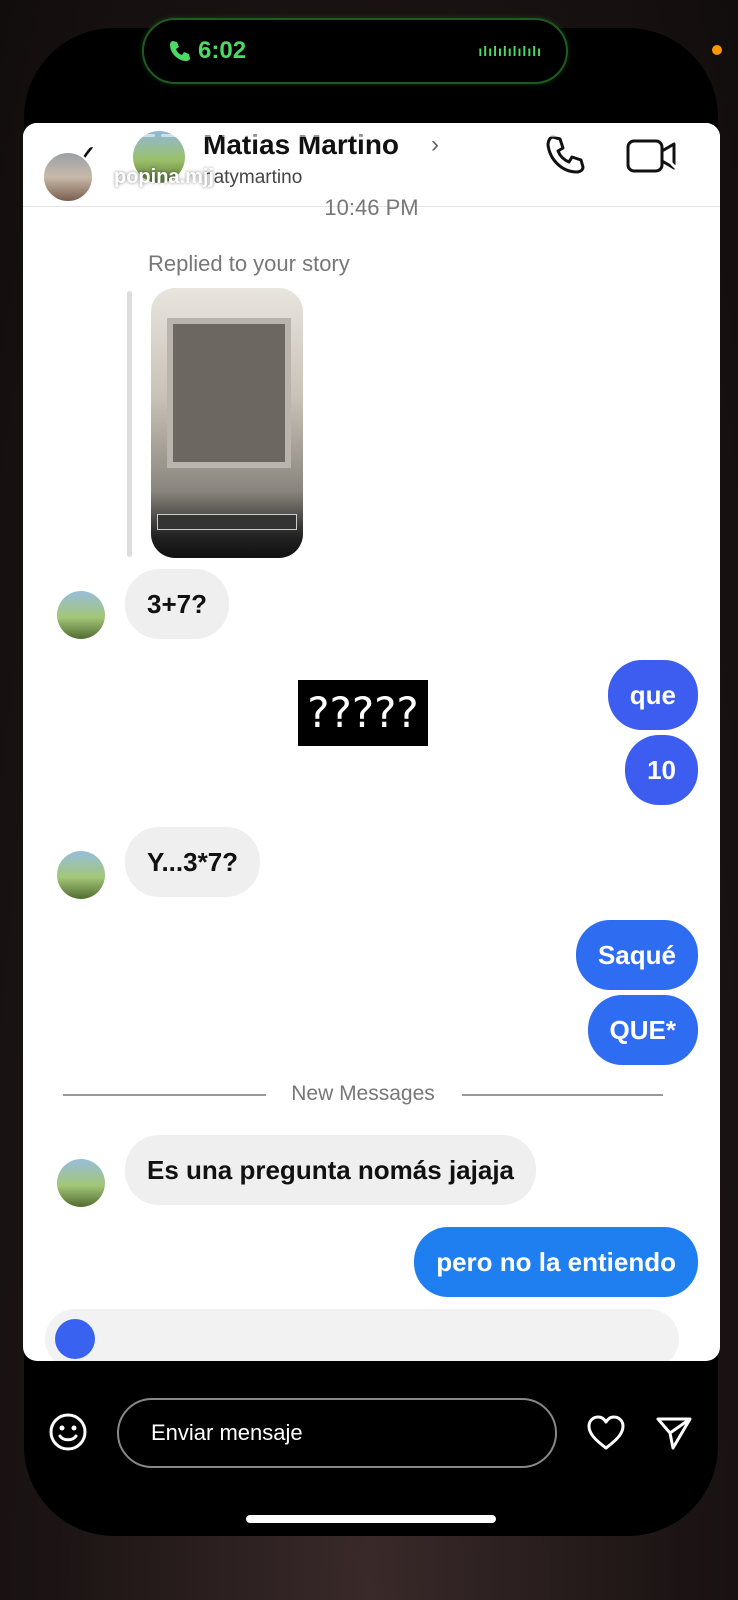  I want to click on more-dots-icon: ···, so click(621, 175).